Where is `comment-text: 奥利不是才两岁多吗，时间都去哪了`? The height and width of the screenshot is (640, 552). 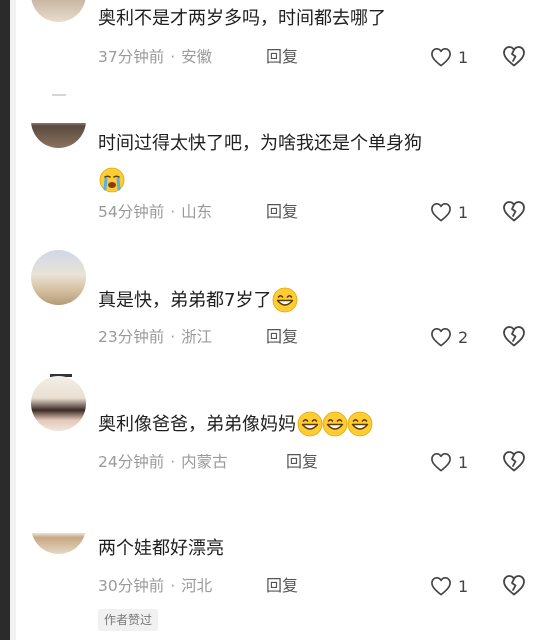
comment-text: 奥利不是才两岁多吗，时间都去哪了 is located at coordinates (242, 18).